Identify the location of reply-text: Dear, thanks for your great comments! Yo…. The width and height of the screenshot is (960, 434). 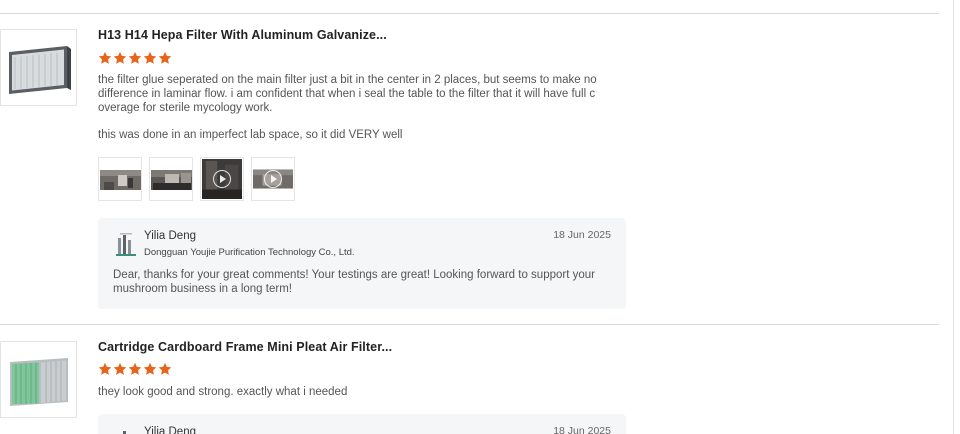
(354, 282).